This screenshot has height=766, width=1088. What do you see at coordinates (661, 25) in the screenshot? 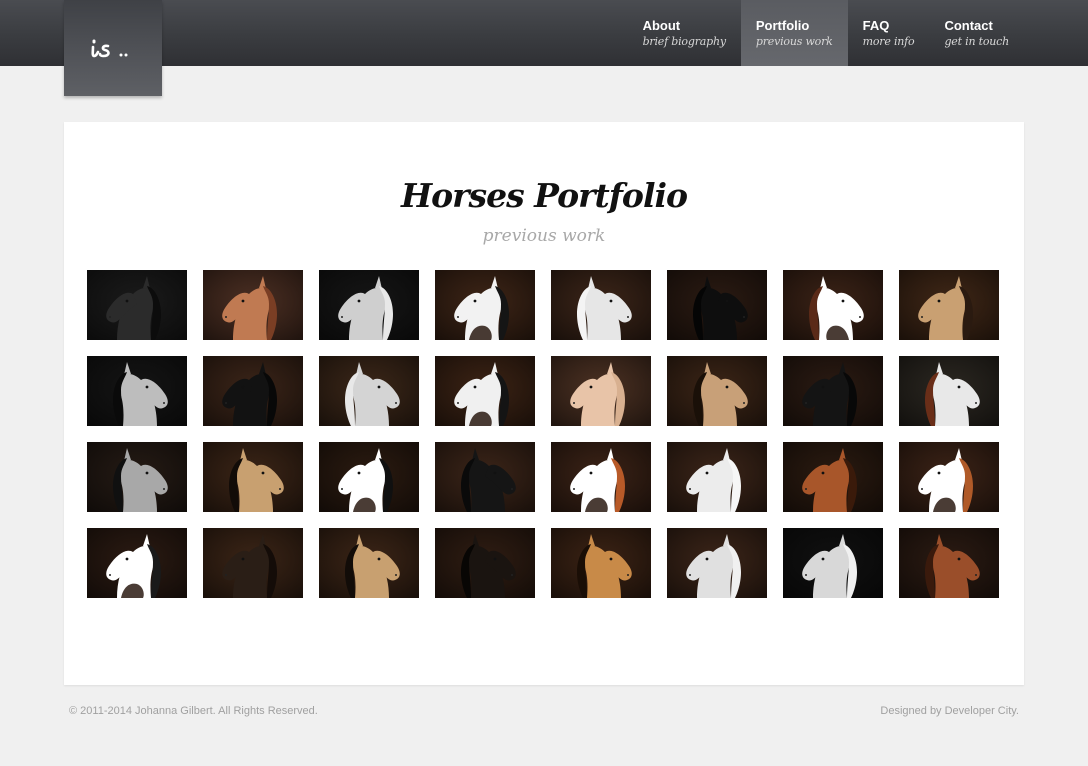
I see `nav-item-title: About` at bounding box center [661, 25].